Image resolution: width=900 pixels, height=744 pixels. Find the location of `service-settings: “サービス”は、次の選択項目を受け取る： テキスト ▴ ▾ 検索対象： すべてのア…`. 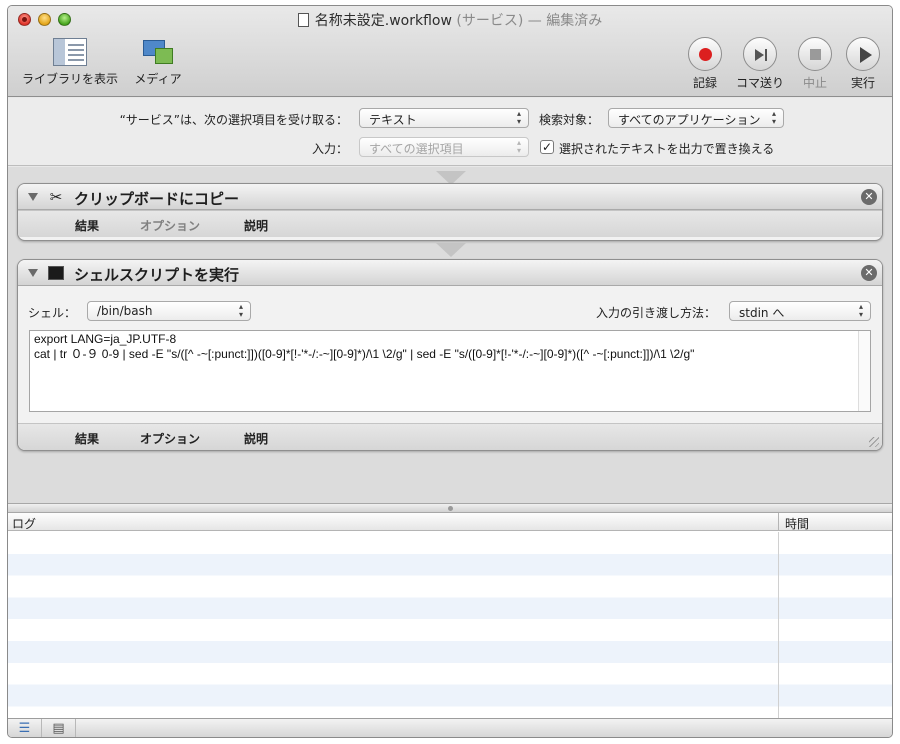

service-settings: “サービス”は、次の選択項目を受け取る： テキスト ▴ ▾ 検索対象： すべてのア… is located at coordinates (450, 132).